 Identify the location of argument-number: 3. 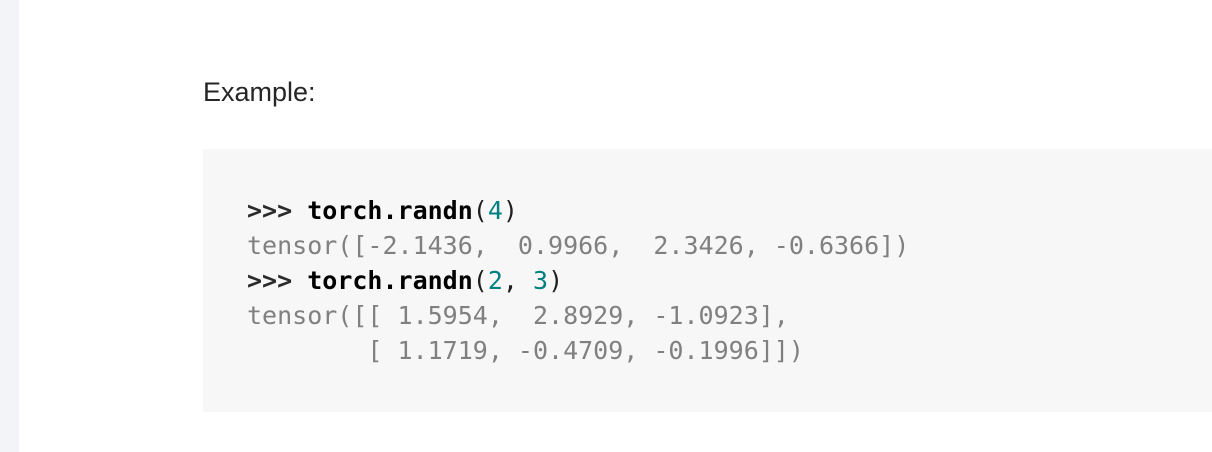
(541, 280).